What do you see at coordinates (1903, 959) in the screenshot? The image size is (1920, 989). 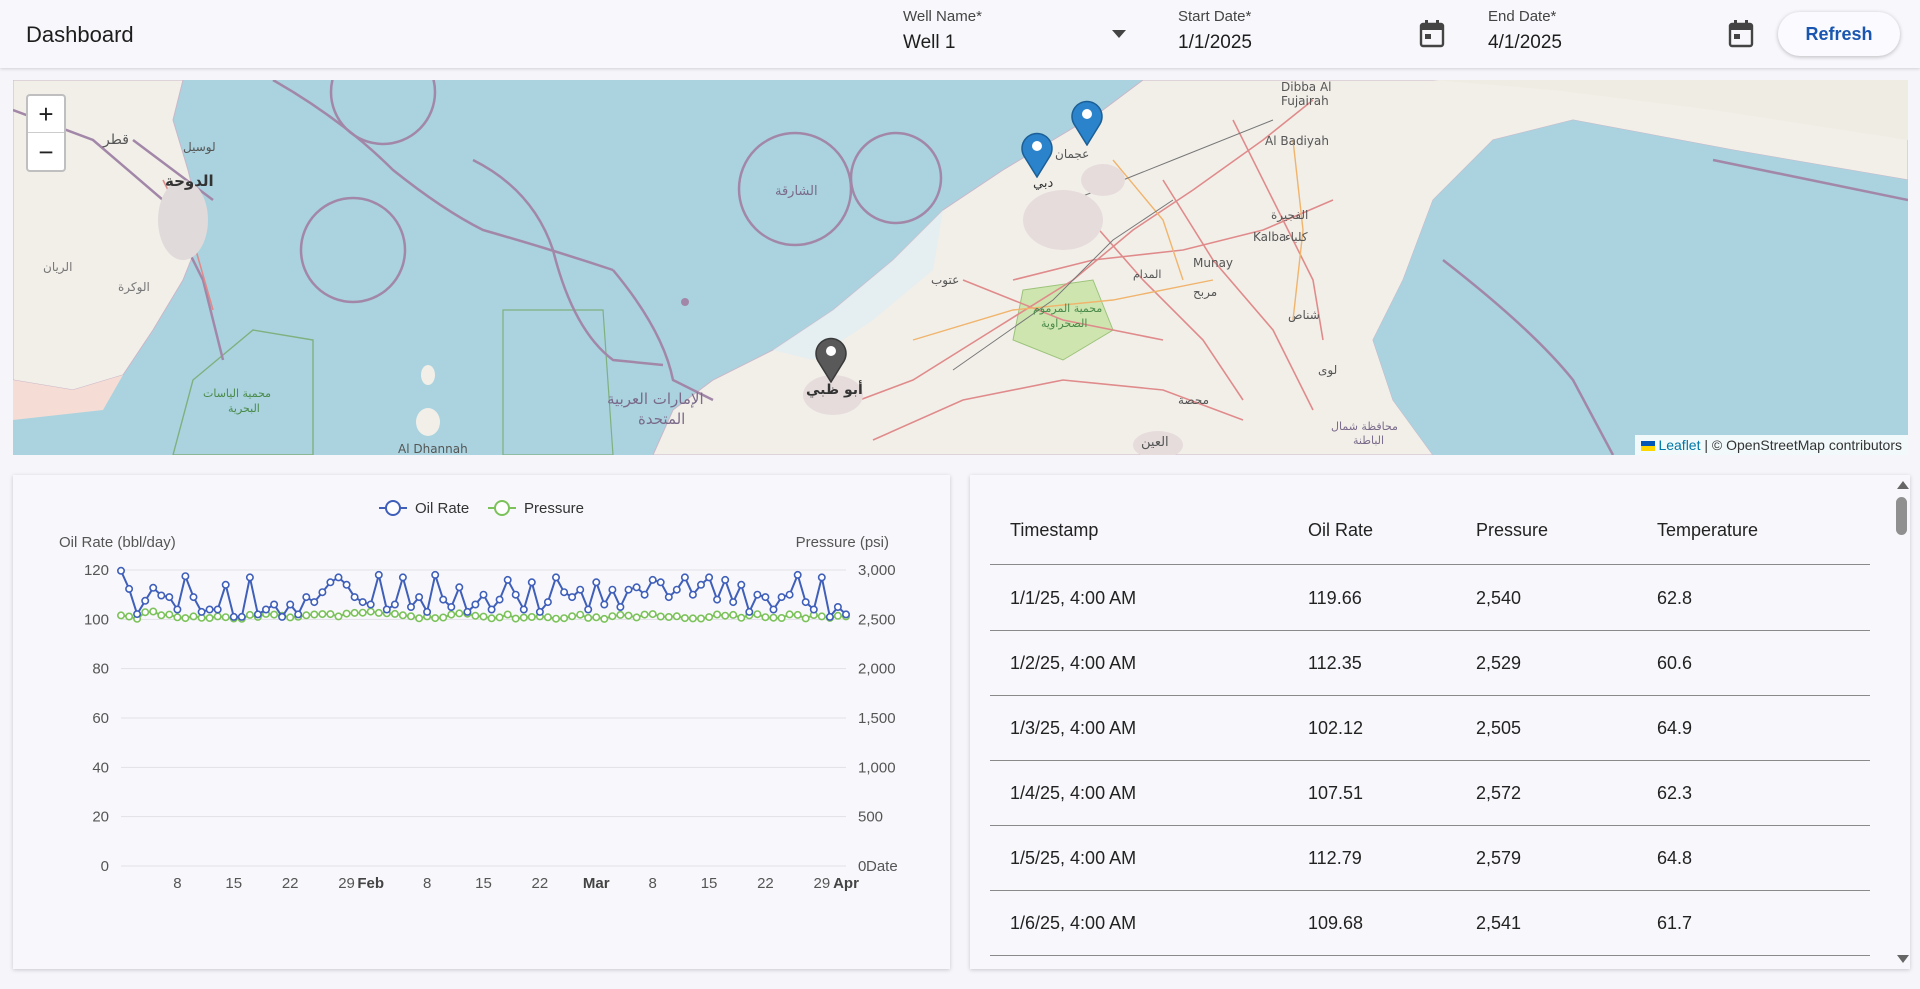 I see `scroll-down-arrow-icon` at bounding box center [1903, 959].